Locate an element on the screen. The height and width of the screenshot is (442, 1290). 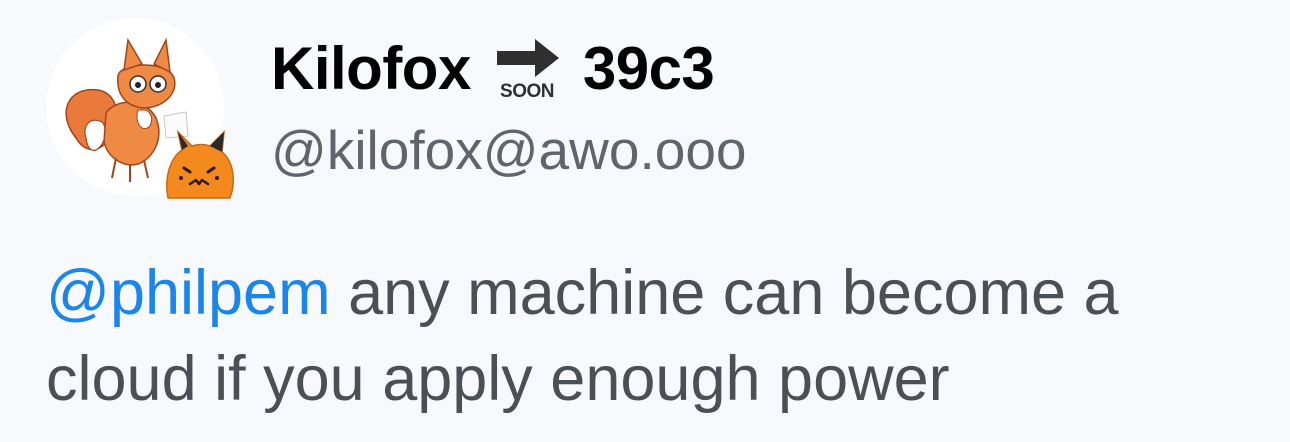
author-display-name: Kilofox SOON 39c3 is located at coordinates (493, 68).